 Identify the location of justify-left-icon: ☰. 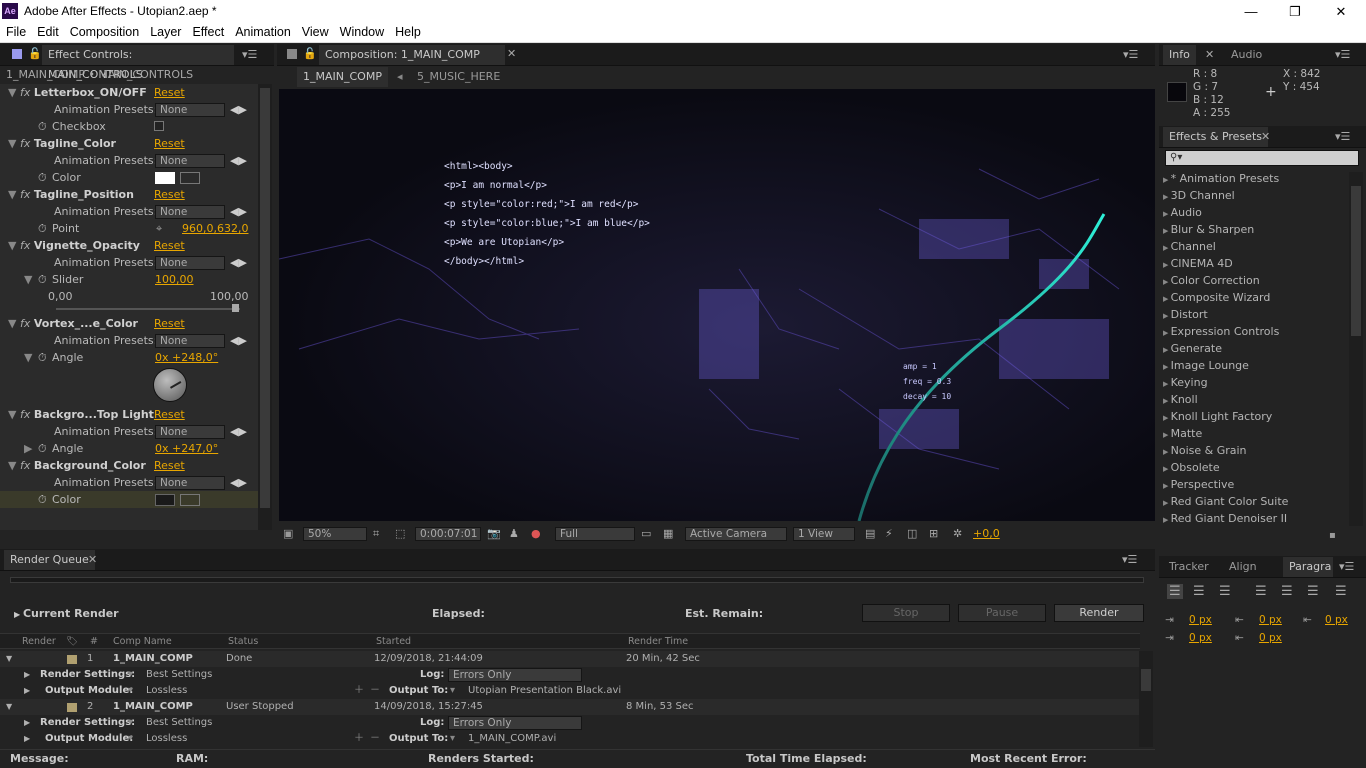
(1261, 591).